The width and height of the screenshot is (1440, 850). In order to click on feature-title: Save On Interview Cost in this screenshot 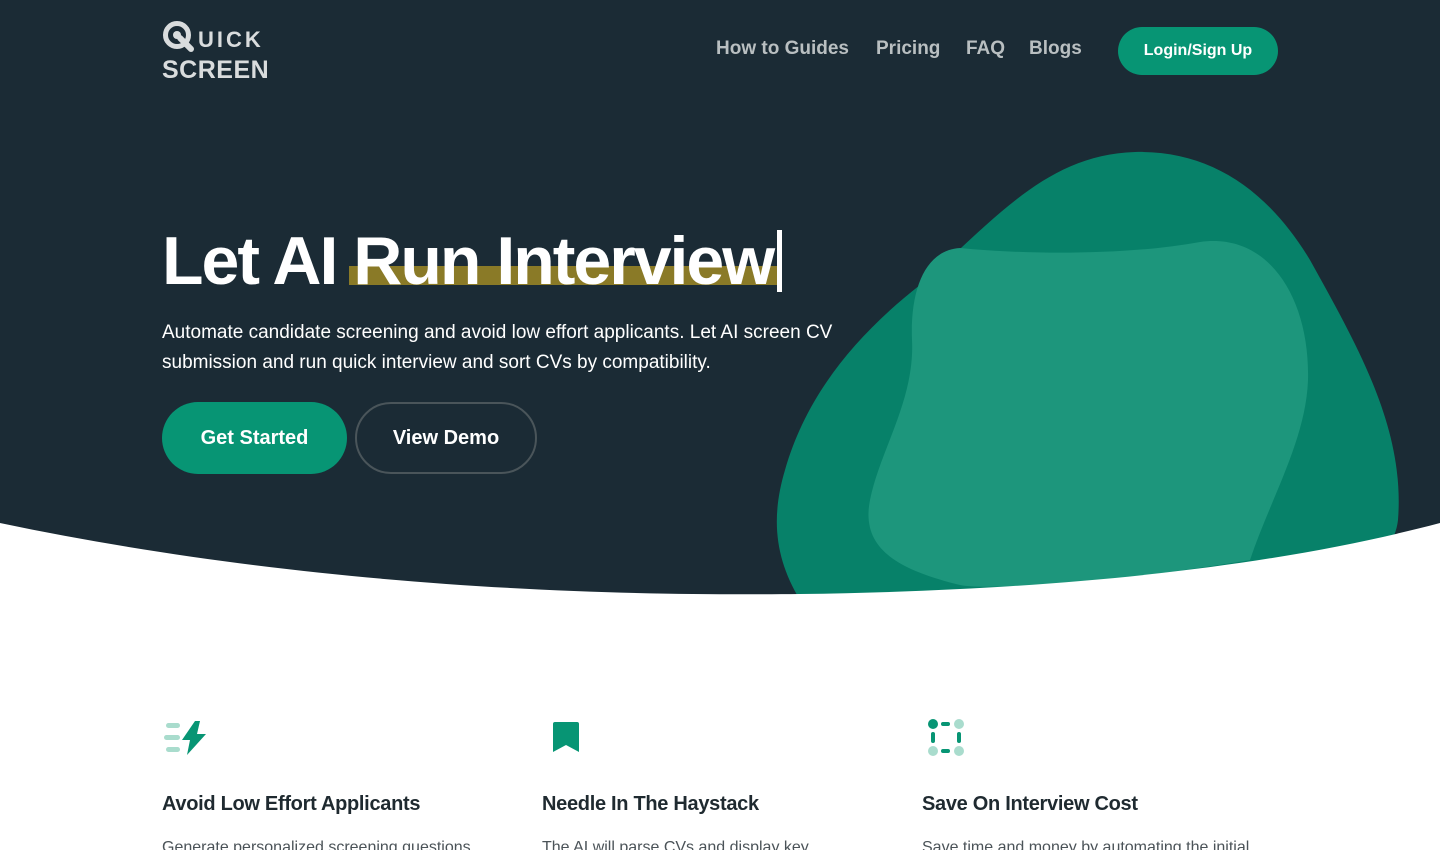, I will do `click(1030, 804)`.